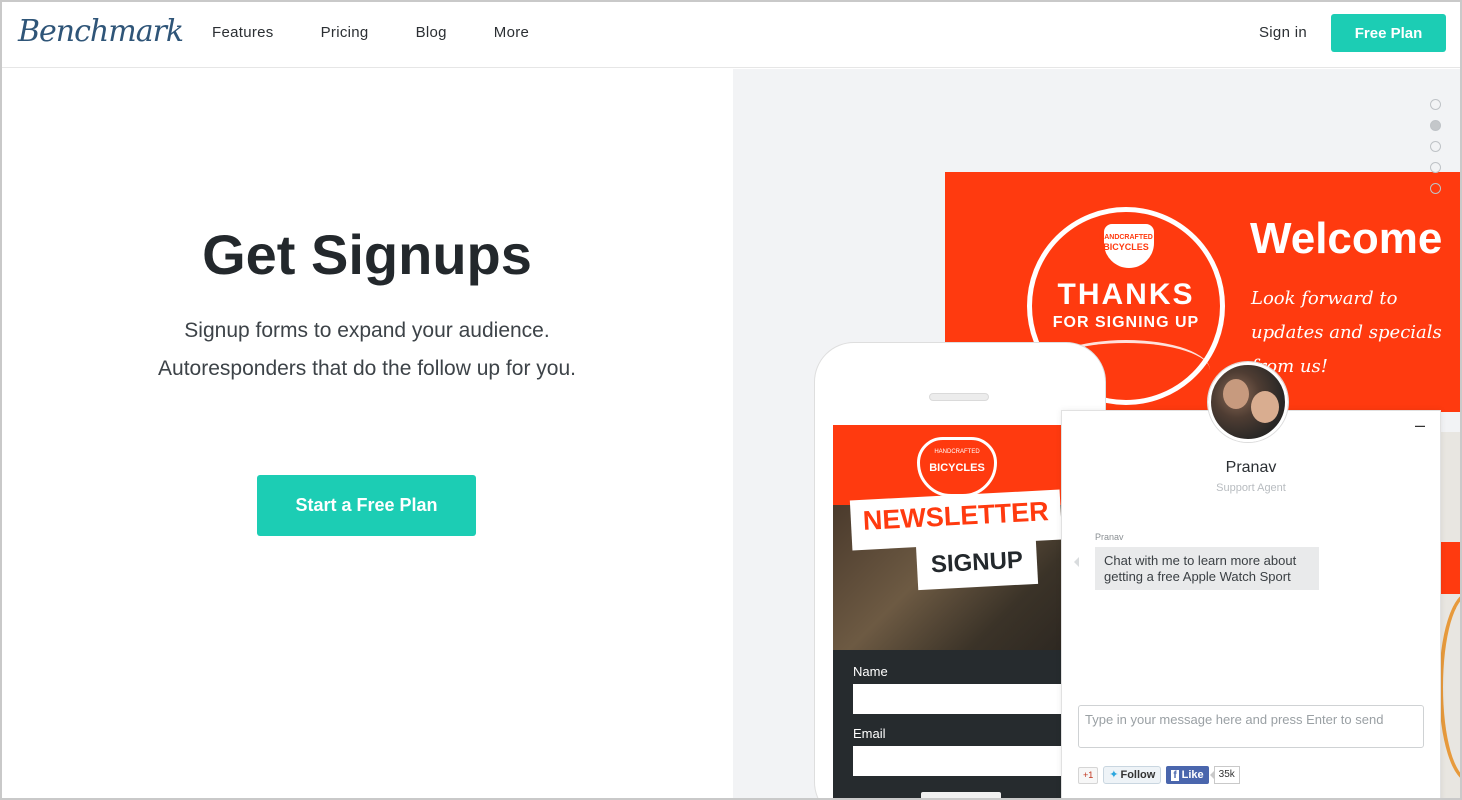 The width and height of the screenshot is (1462, 800). What do you see at coordinates (1449, 568) in the screenshot?
I see `bicycle-photo-stripe` at bounding box center [1449, 568].